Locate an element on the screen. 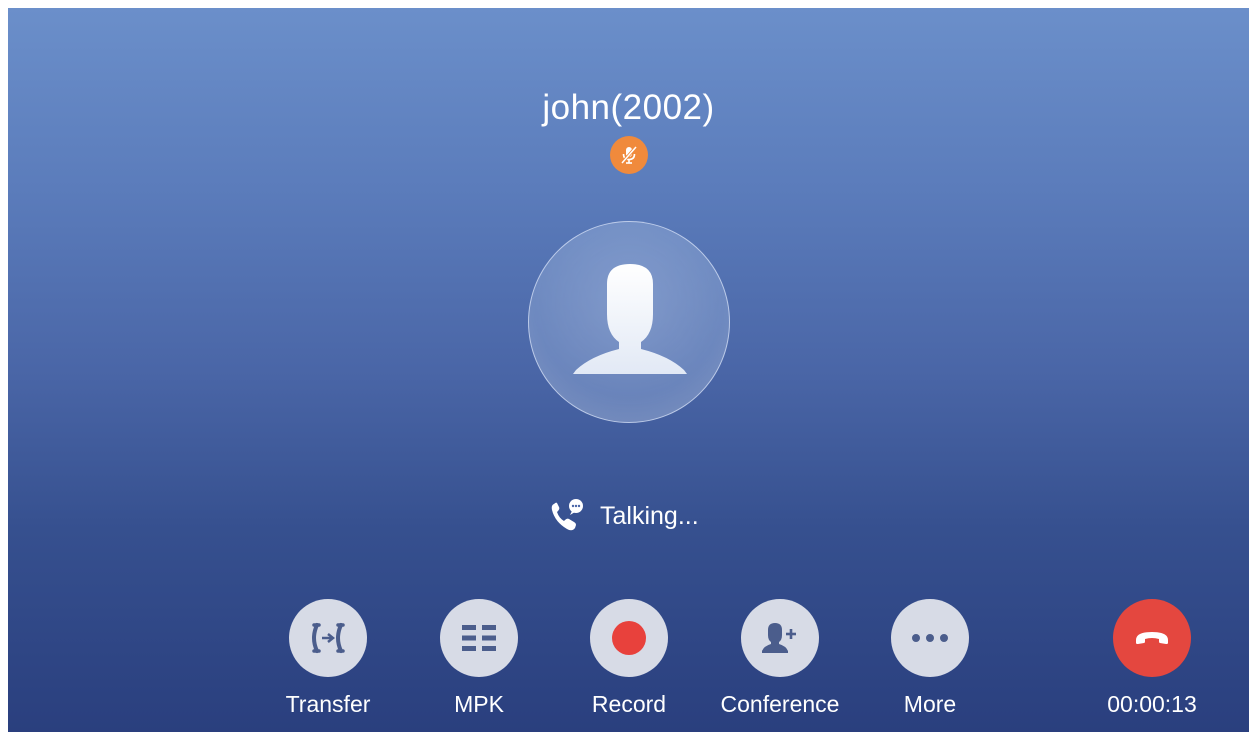 The image size is (1251, 735). mpk-button-circle is located at coordinates (479, 638).